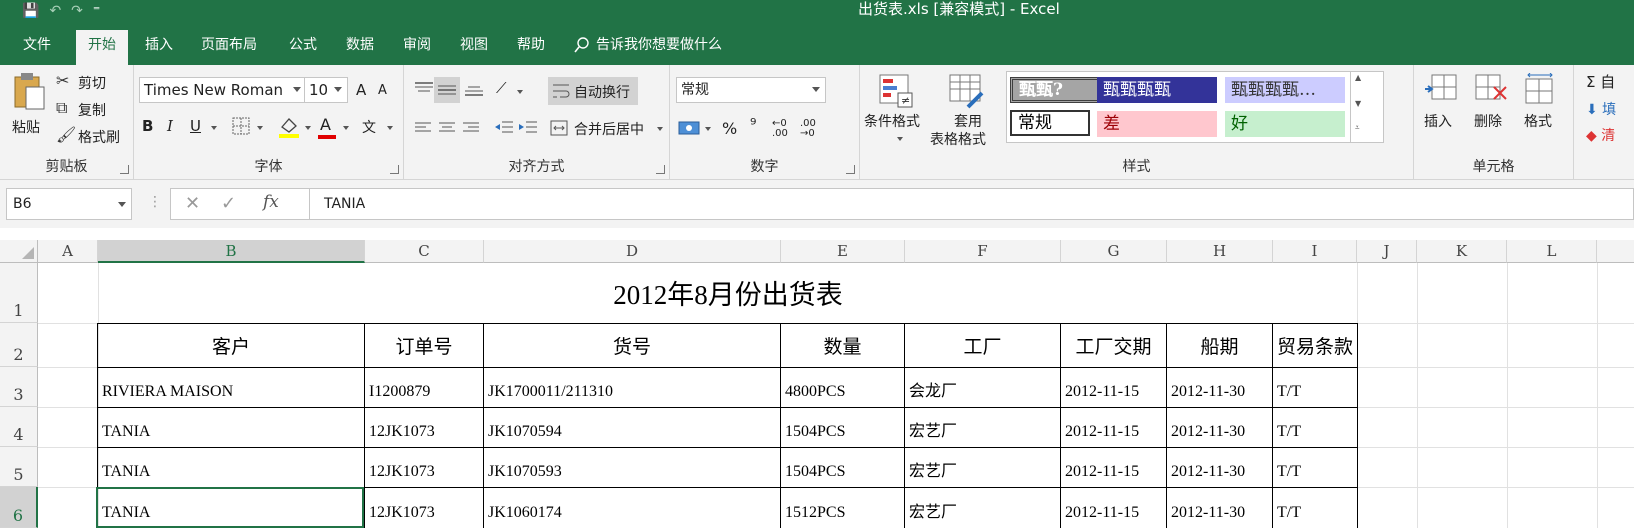 This screenshot has width=1634, height=528. Describe the element at coordinates (424, 89) in the screenshot. I see `align-top-icon` at that location.